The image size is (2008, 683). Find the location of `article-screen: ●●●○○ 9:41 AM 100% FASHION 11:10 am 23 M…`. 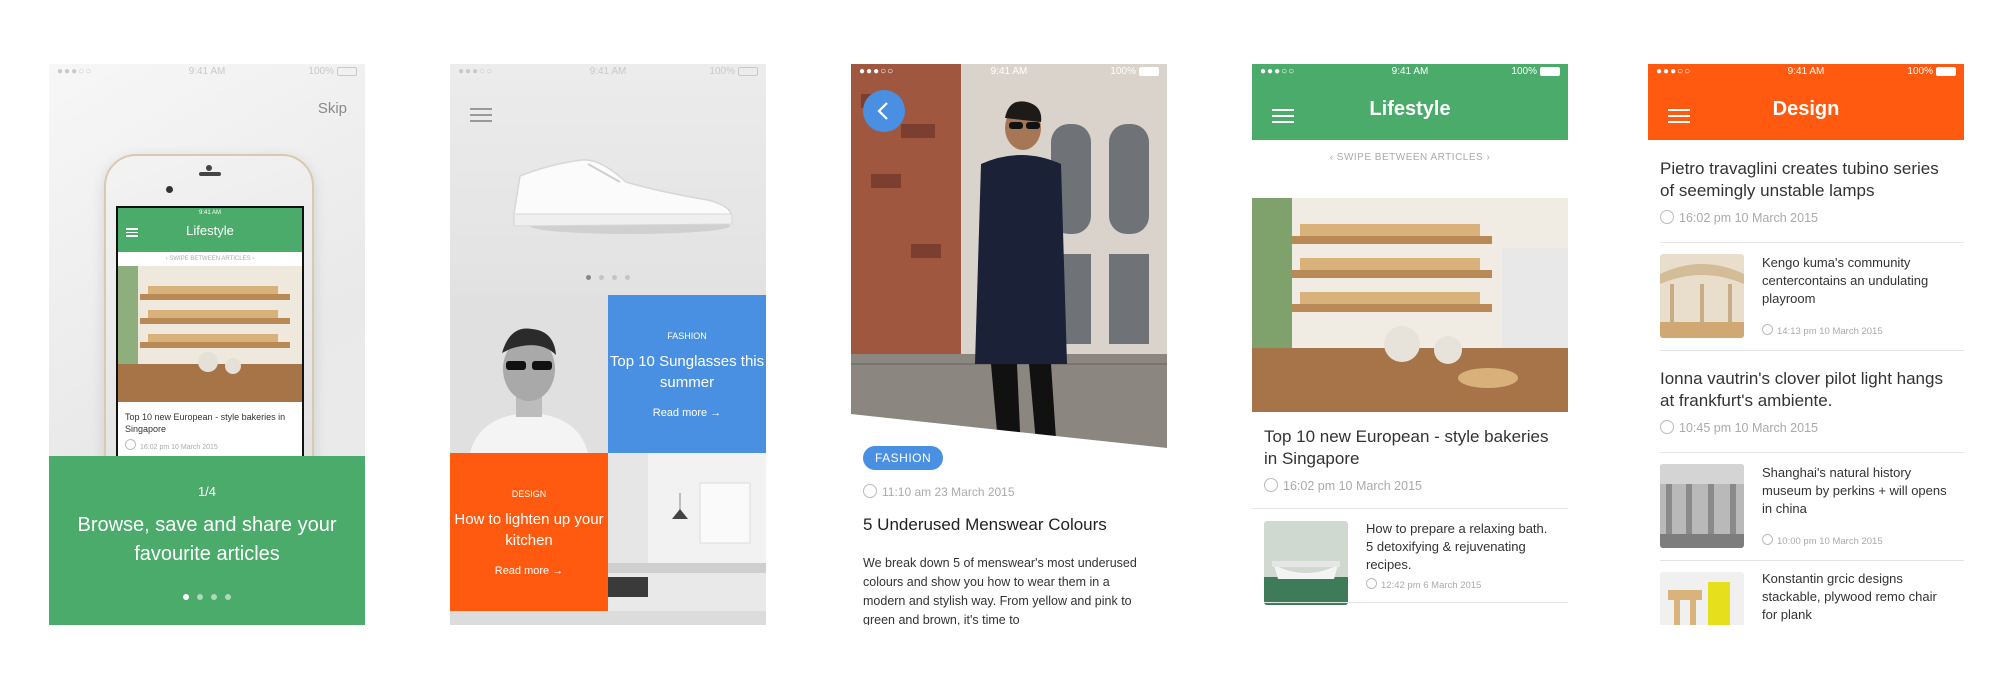

article-screen: ●●●○○ 9:41 AM 100% FASHION 11:10 am 23 M… is located at coordinates (1009, 344).